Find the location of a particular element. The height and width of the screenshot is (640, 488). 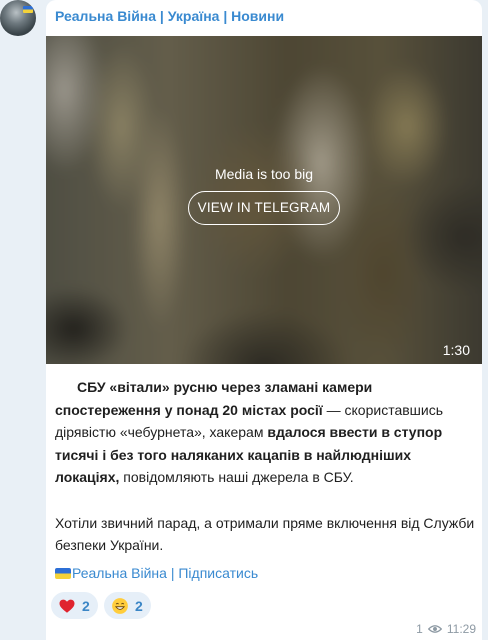

text-plain-2: повідомляють наші джерела в СБУ. is located at coordinates (236, 477).